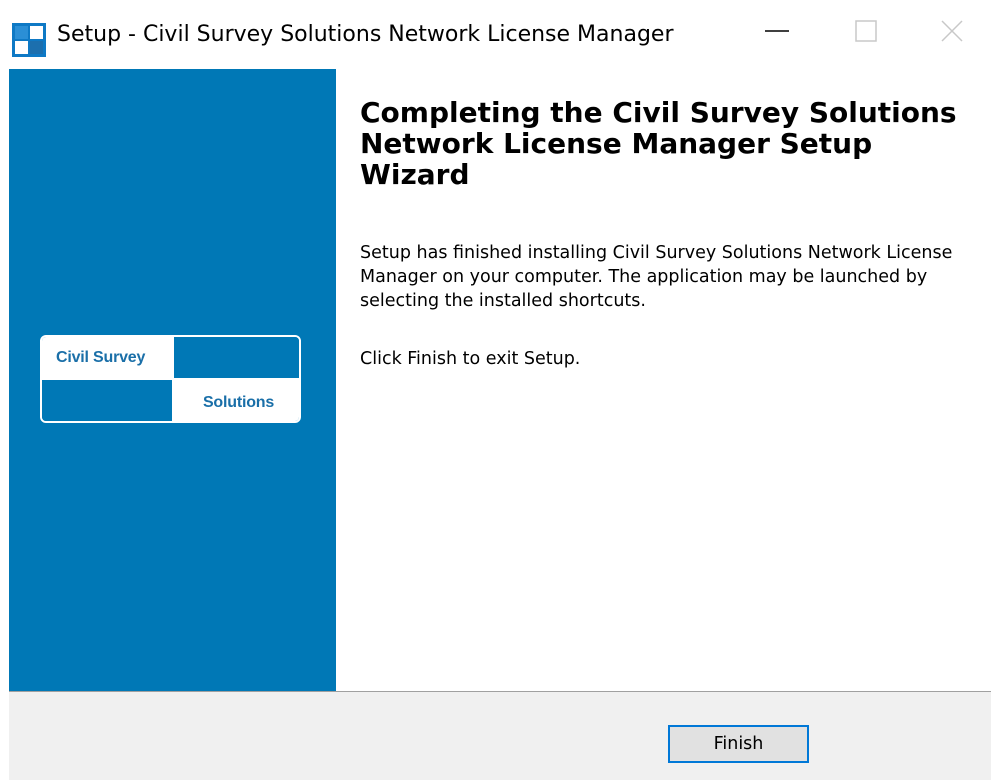  What do you see at coordinates (101, 357) in the screenshot?
I see `logo-text-civil-survey: Civil Survey` at bounding box center [101, 357].